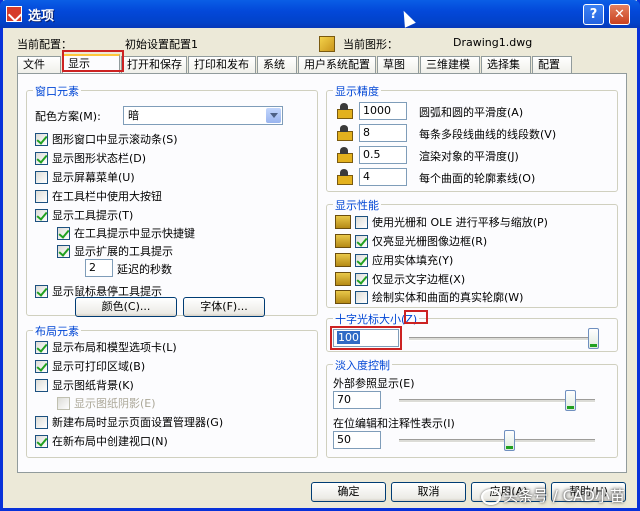 Image resolution: width=640 pixels, height=511 pixels. Describe the element at coordinates (115, 251) in the screenshot. I see `extended-tooltips-option: 显示扩展的工具提示` at that location.